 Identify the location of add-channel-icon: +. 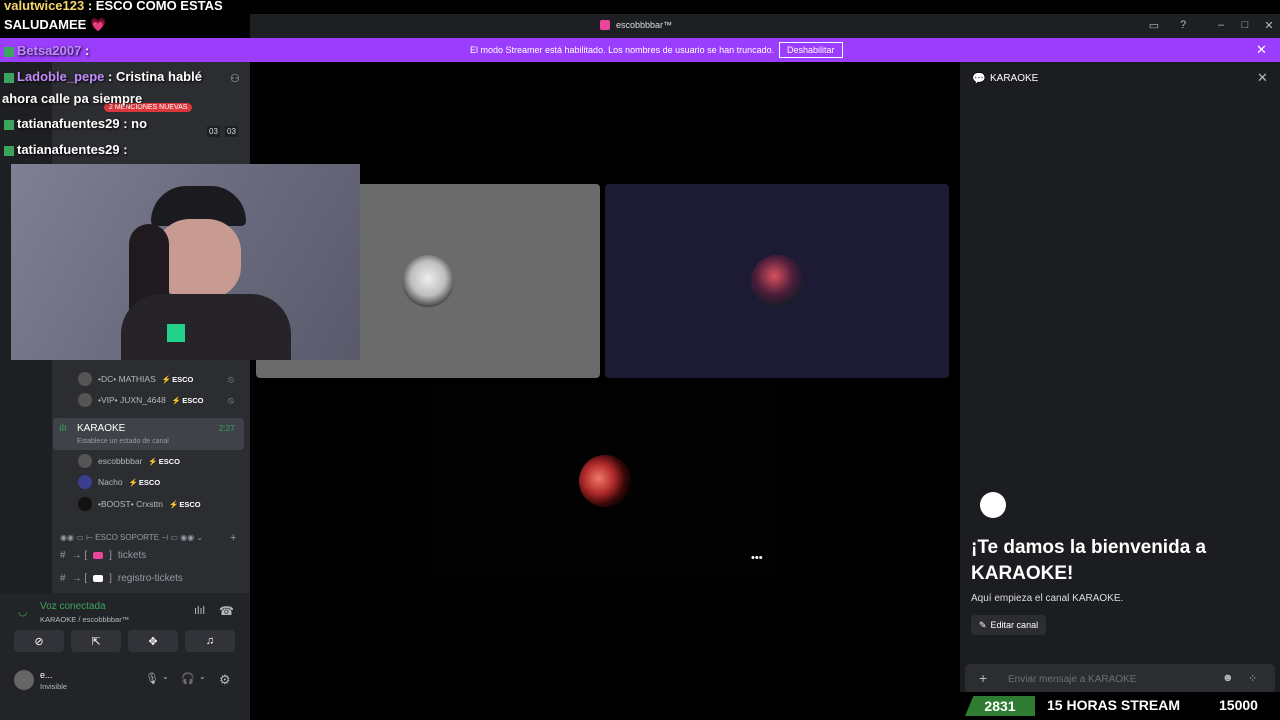
(233, 538).